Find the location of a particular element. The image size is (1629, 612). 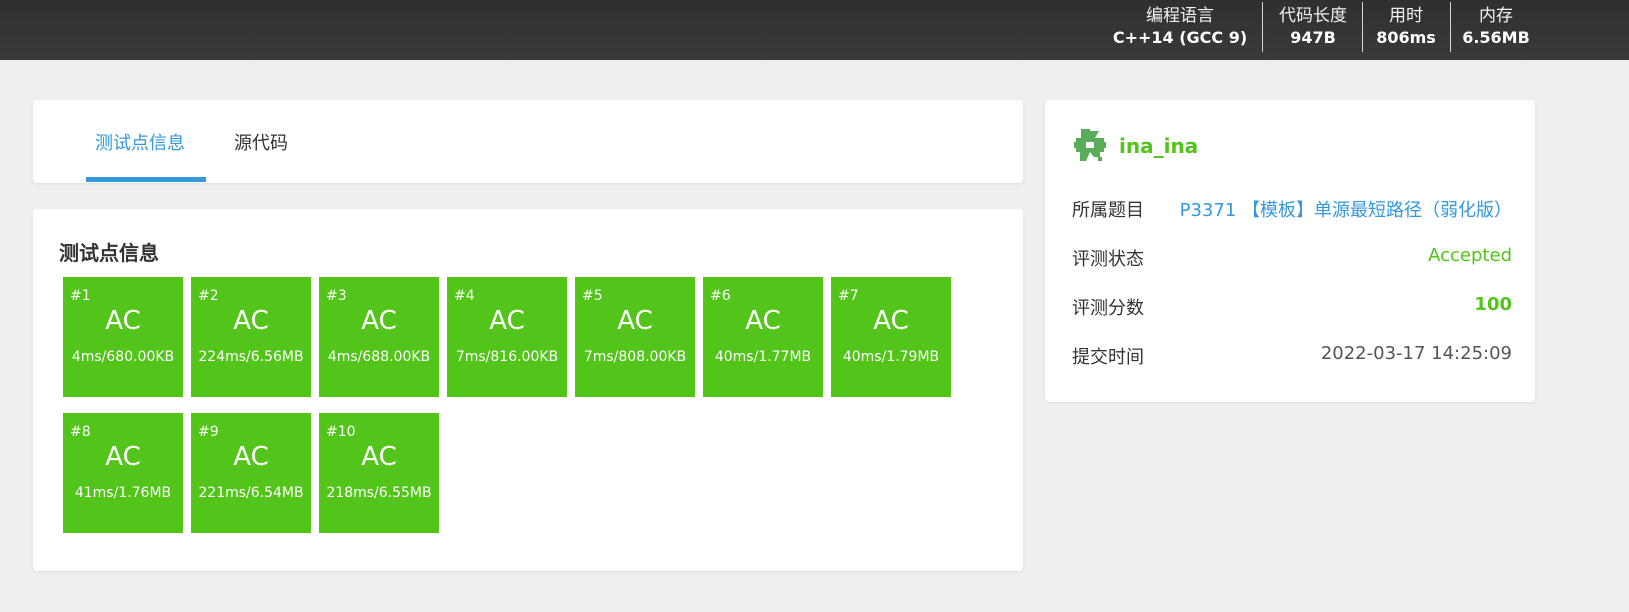

test-case: #8 AC 41ms/1.76MB is located at coordinates (123, 473).